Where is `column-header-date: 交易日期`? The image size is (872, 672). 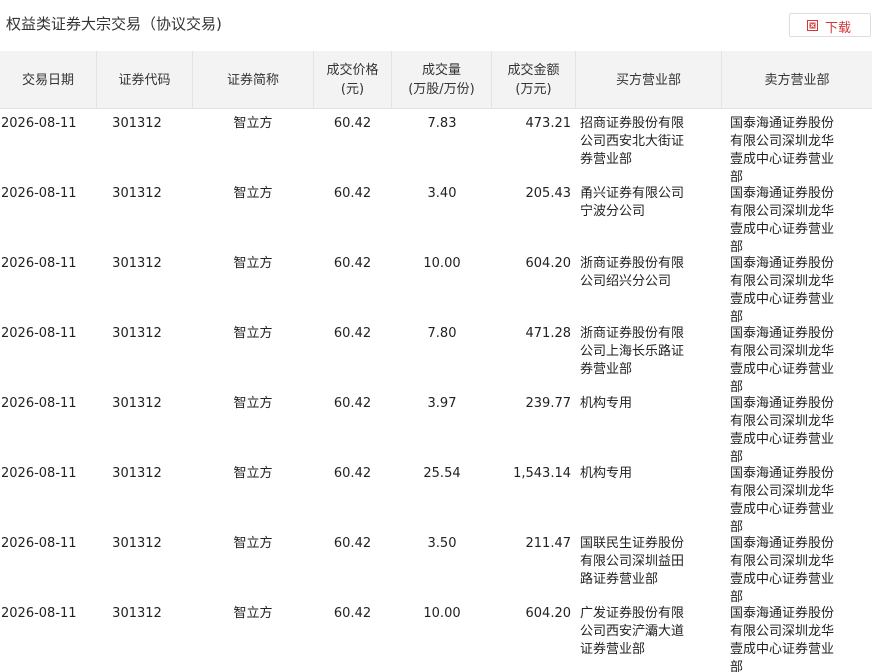 column-header-date: 交易日期 is located at coordinates (48, 80).